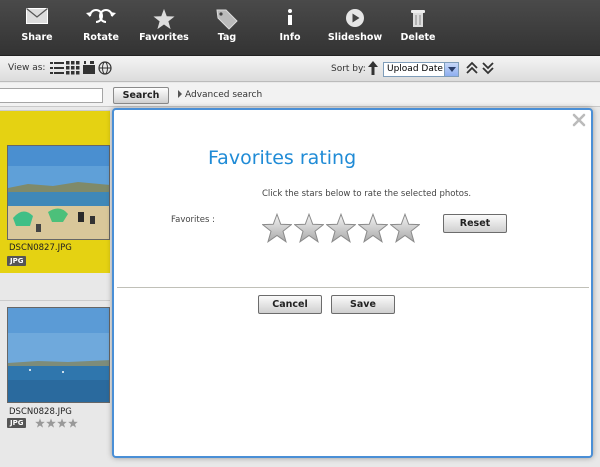  What do you see at coordinates (418, 18) in the screenshot?
I see `trash-icon` at bounding box center [418, 18].